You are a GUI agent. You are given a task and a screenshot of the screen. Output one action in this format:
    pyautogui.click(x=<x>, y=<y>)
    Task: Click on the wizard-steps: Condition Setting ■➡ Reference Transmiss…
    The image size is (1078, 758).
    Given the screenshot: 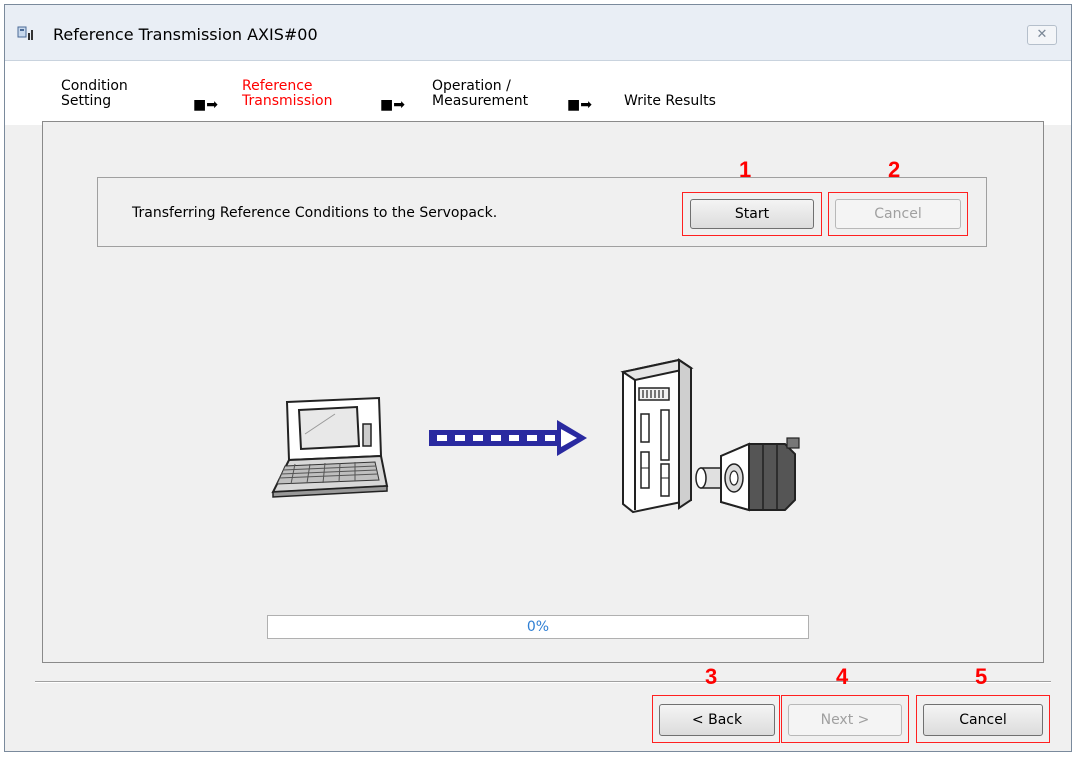 What is the action you would take?
    pyautogui.click(x=538, y=93)
    